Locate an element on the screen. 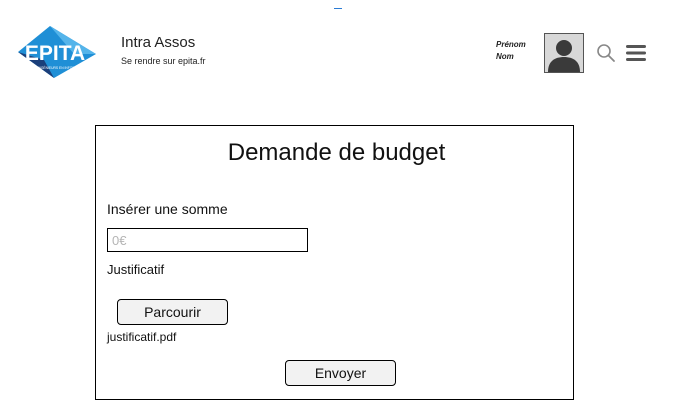 The image size is (673, 416). epita-logo: EPITA ÉCOLE D'INGÉNIEURS EN INFORMATIQUE is located at coordinates (56, 52).